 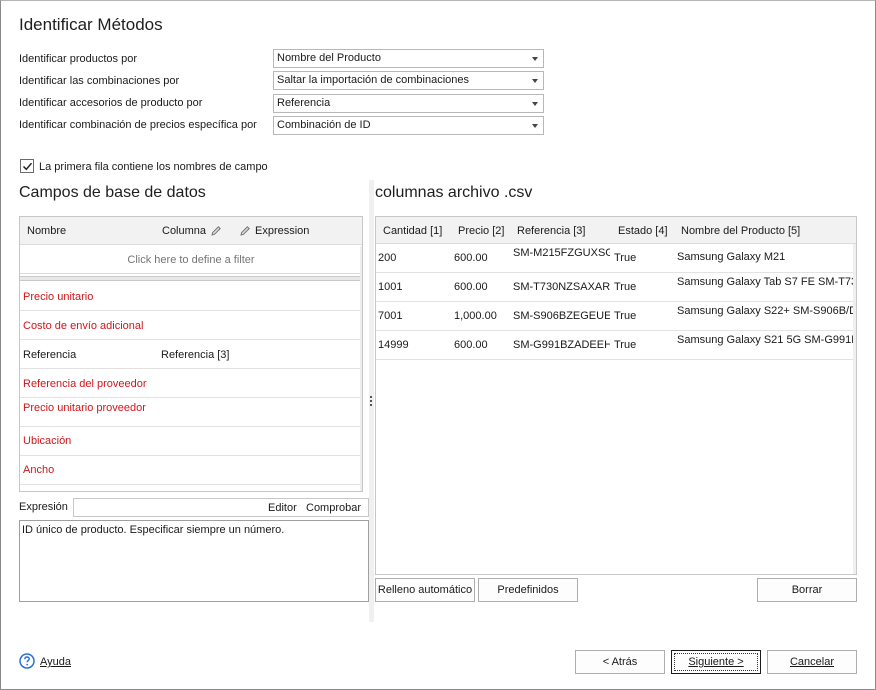 I want to click on back-button: < Atrás, so click(x=620, y=662).